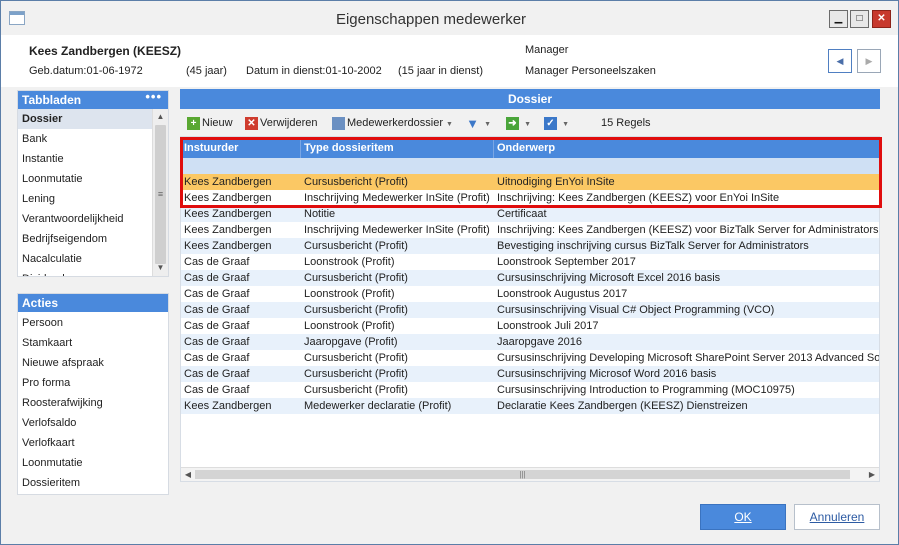  I want to click on tab-item: Loonmutatie, so click(93, 179).